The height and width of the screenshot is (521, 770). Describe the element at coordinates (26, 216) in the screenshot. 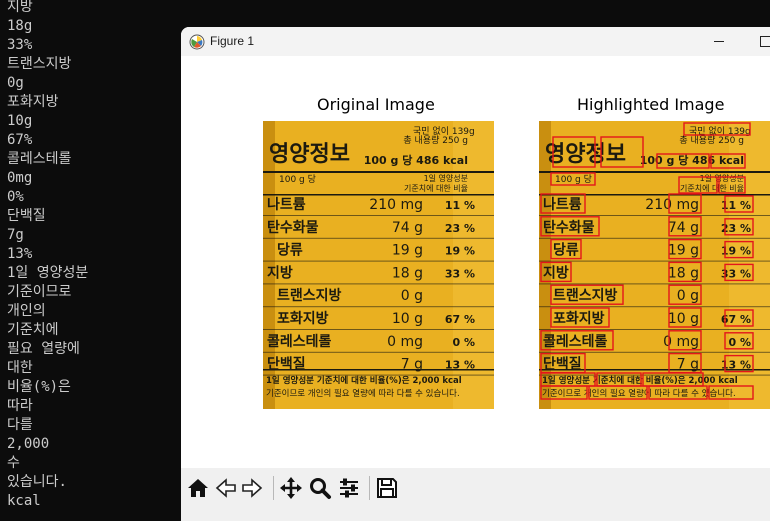

I see `terminal-line: 단백질` at that location.